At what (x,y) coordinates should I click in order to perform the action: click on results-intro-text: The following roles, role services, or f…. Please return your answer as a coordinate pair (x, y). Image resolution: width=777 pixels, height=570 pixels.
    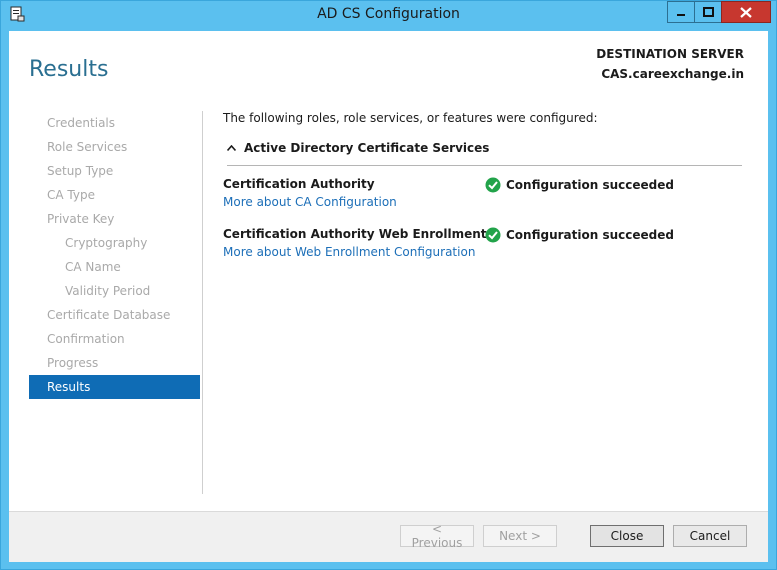
    Looking at the image, I should click on (410, 118).